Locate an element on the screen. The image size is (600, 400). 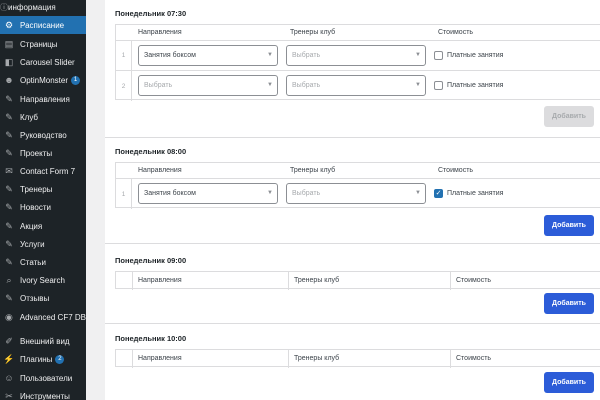
sidebar-item: ▤ Страницы is located at coordinates (43, 44).